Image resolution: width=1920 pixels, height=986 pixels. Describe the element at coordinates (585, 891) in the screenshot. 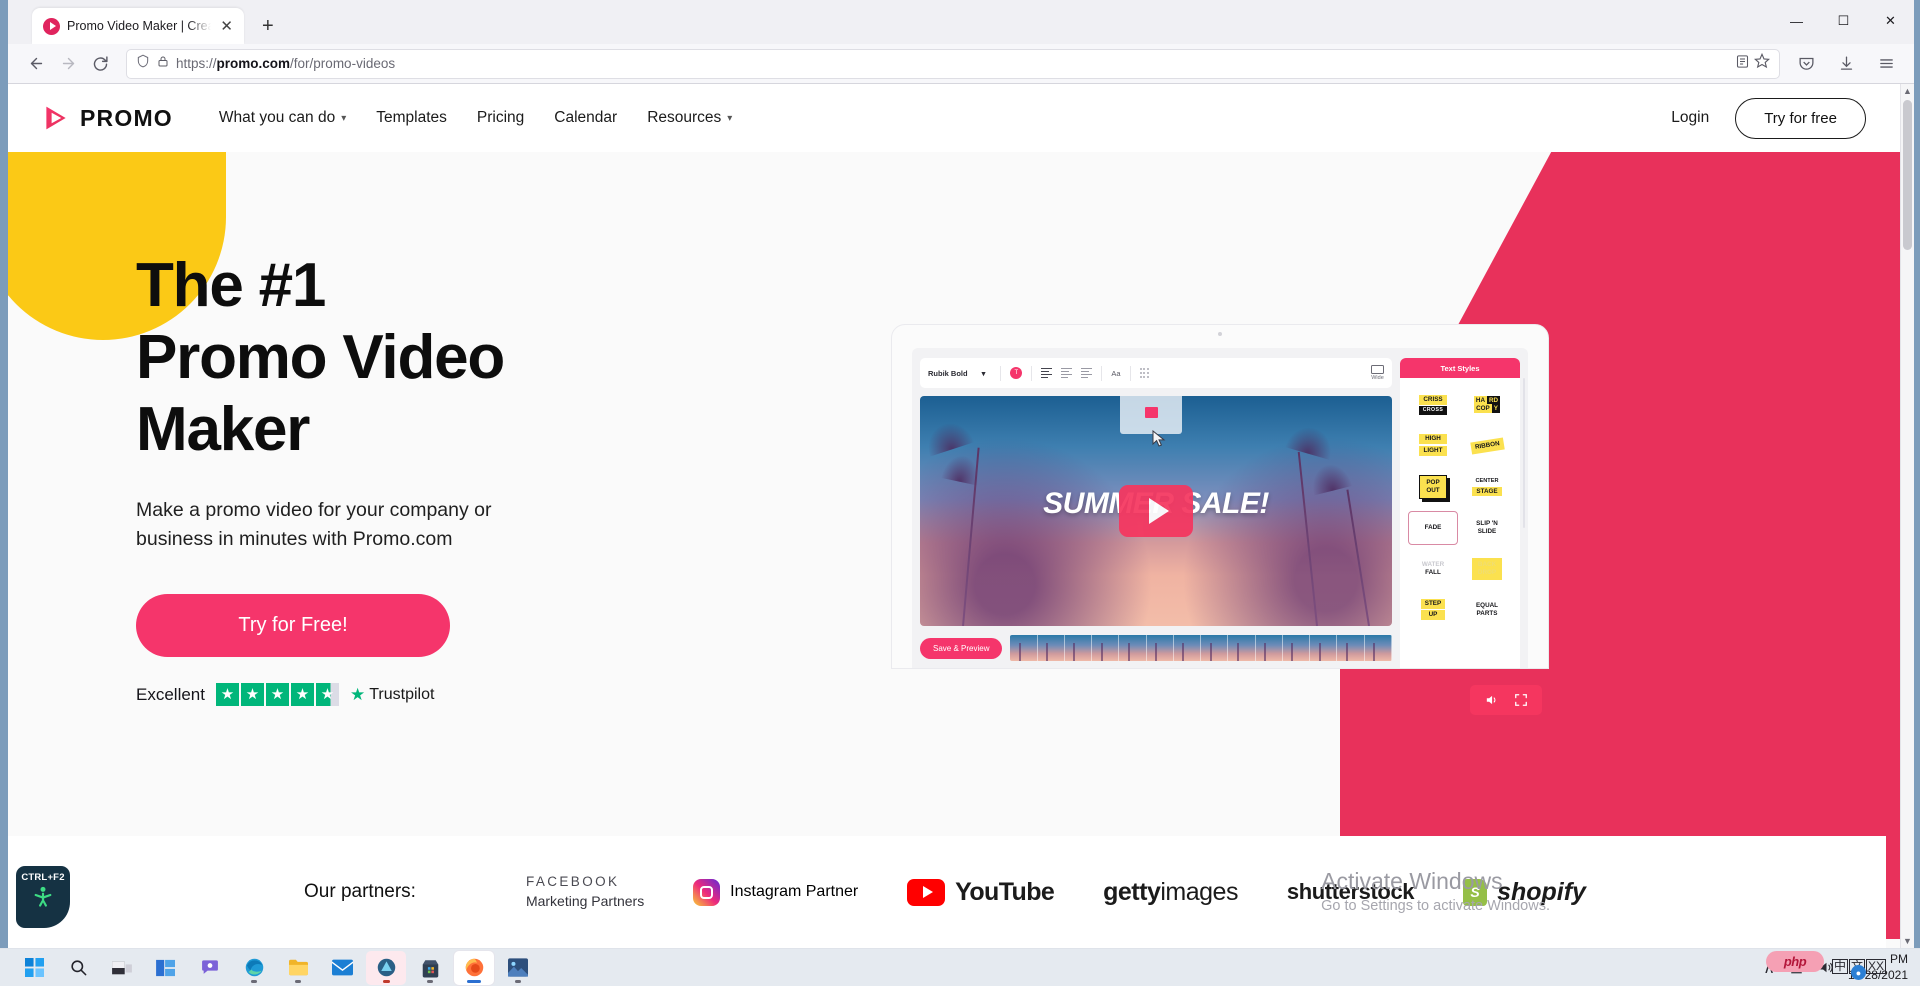

I see `partner-facebook: FACEBOOK Marketing Partners` at that location.